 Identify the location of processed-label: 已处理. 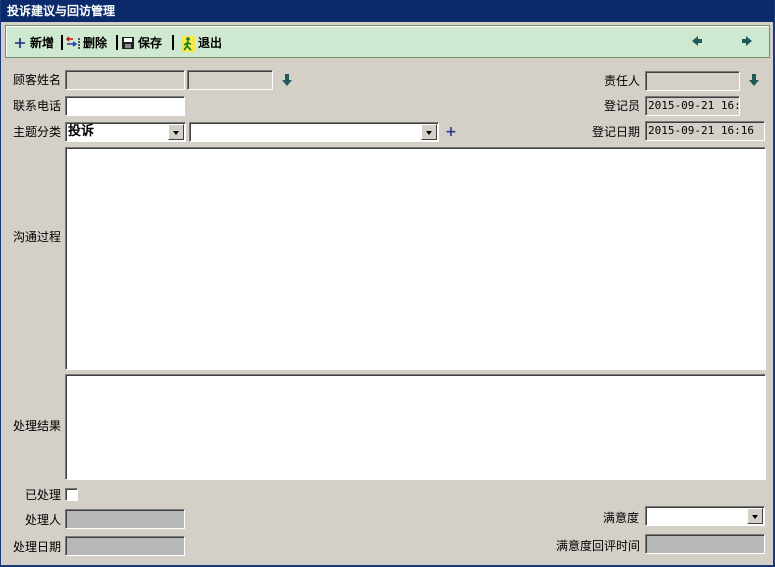
(43, 495).